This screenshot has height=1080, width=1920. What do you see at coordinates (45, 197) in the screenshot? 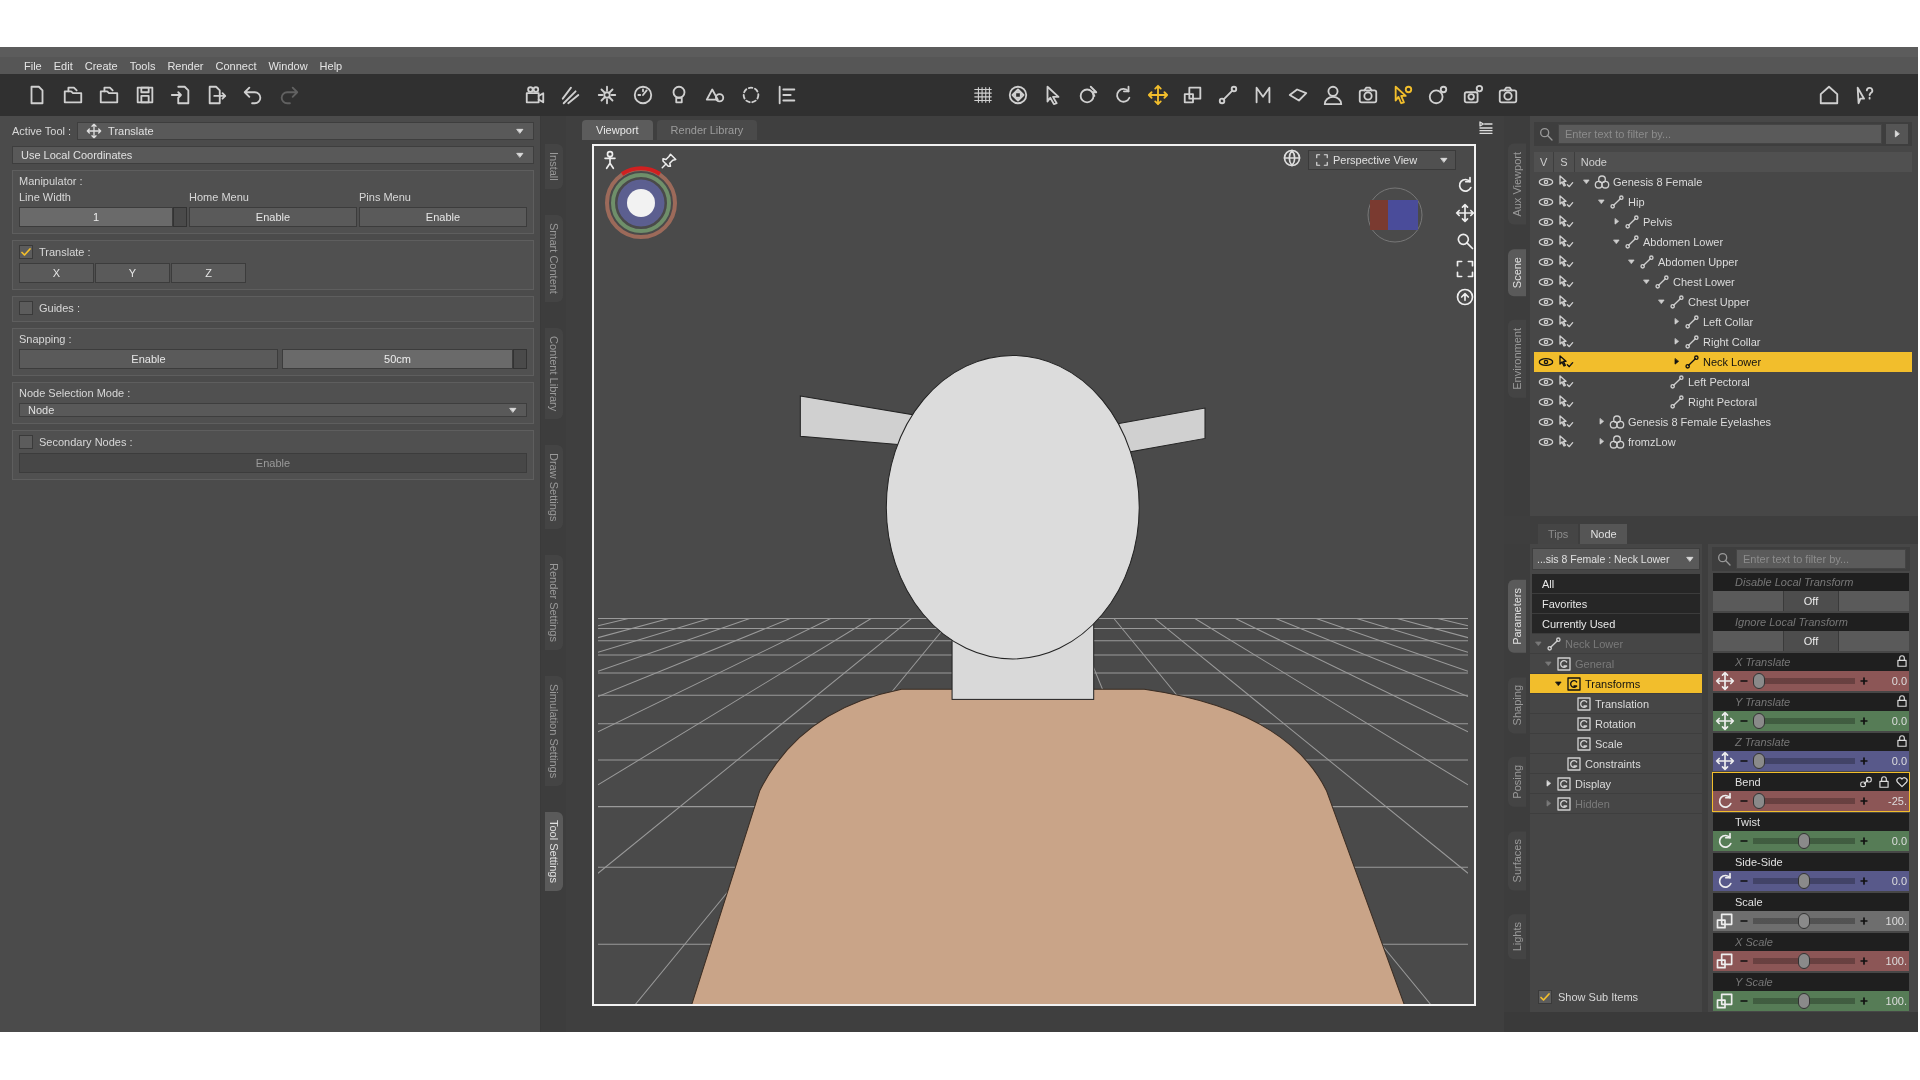
I see `field-label: Line Width` at bounding box center [45, 197].